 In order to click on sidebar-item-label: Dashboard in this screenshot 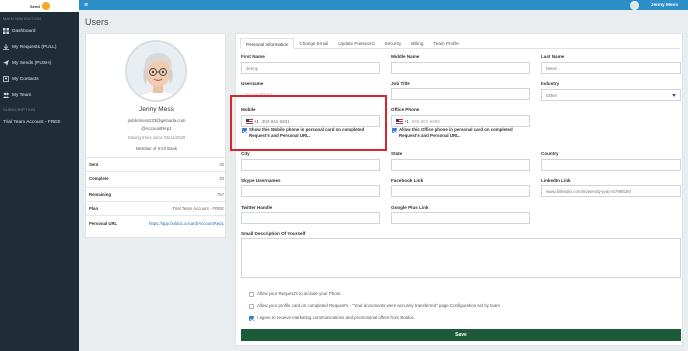, I will do `click(24, 31)`.